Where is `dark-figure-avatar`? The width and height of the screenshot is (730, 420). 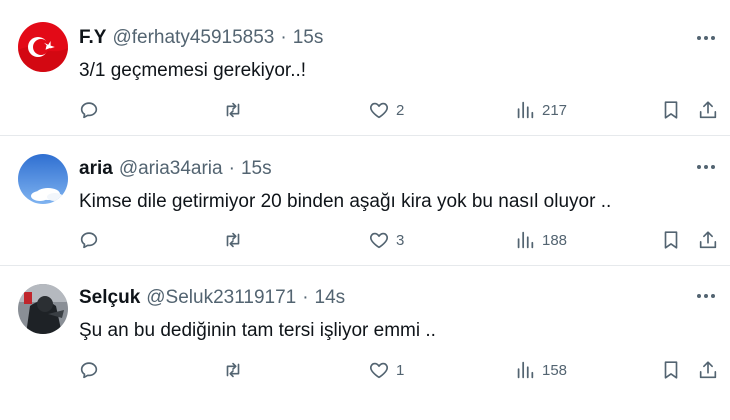 dark-figure-avatar is located at coordinates (43, 309).